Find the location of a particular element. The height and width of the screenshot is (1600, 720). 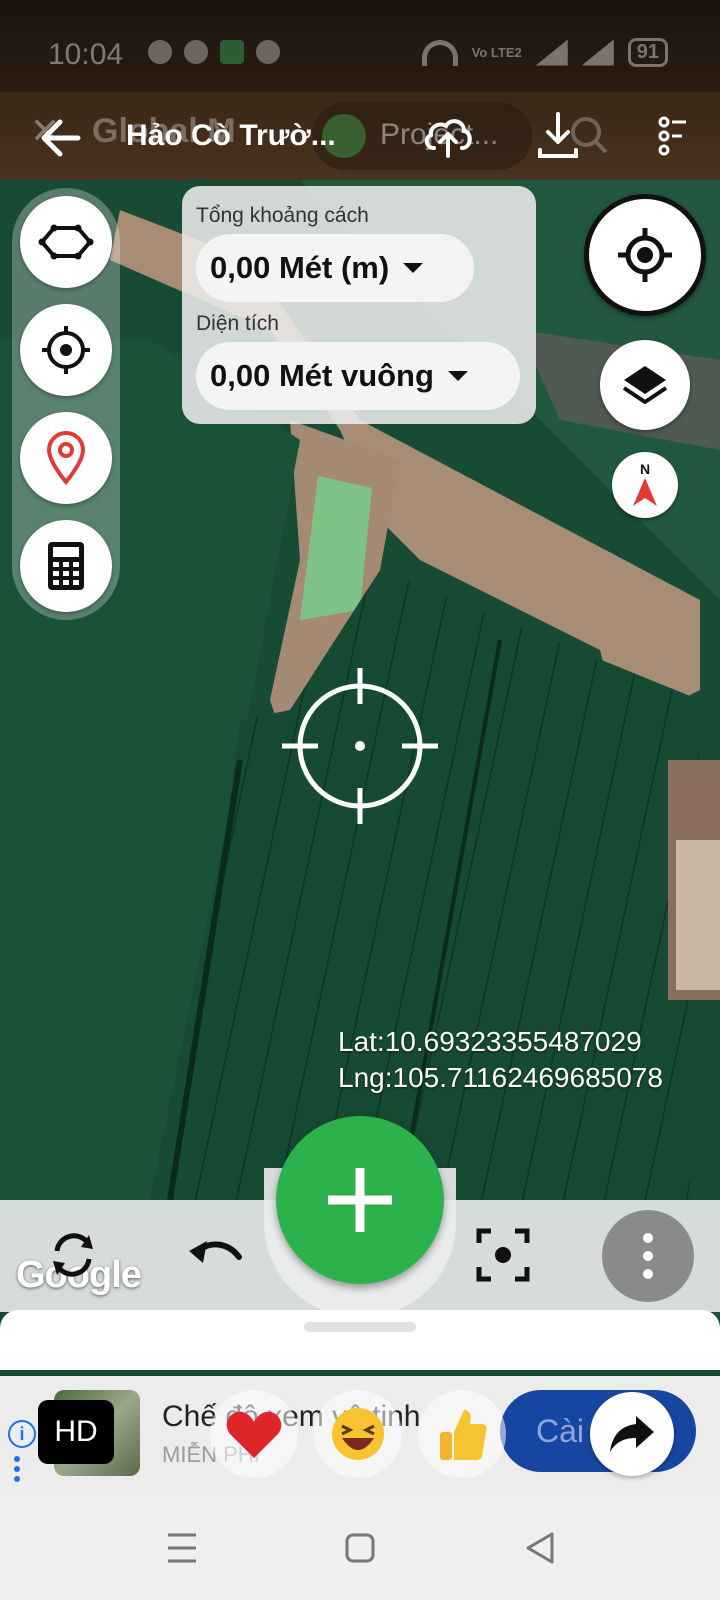

share-arrow-icon is located at coordinates (632, 1434).